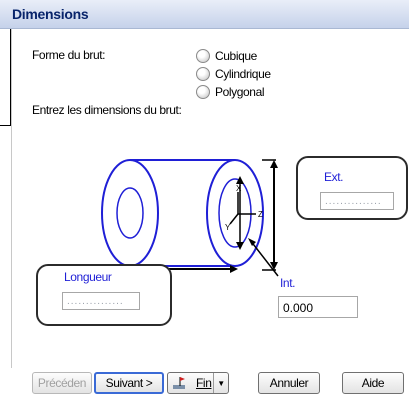 This screenshot has width=409, height=398. I want to click on ext-label: Ext., so click(334, 177).